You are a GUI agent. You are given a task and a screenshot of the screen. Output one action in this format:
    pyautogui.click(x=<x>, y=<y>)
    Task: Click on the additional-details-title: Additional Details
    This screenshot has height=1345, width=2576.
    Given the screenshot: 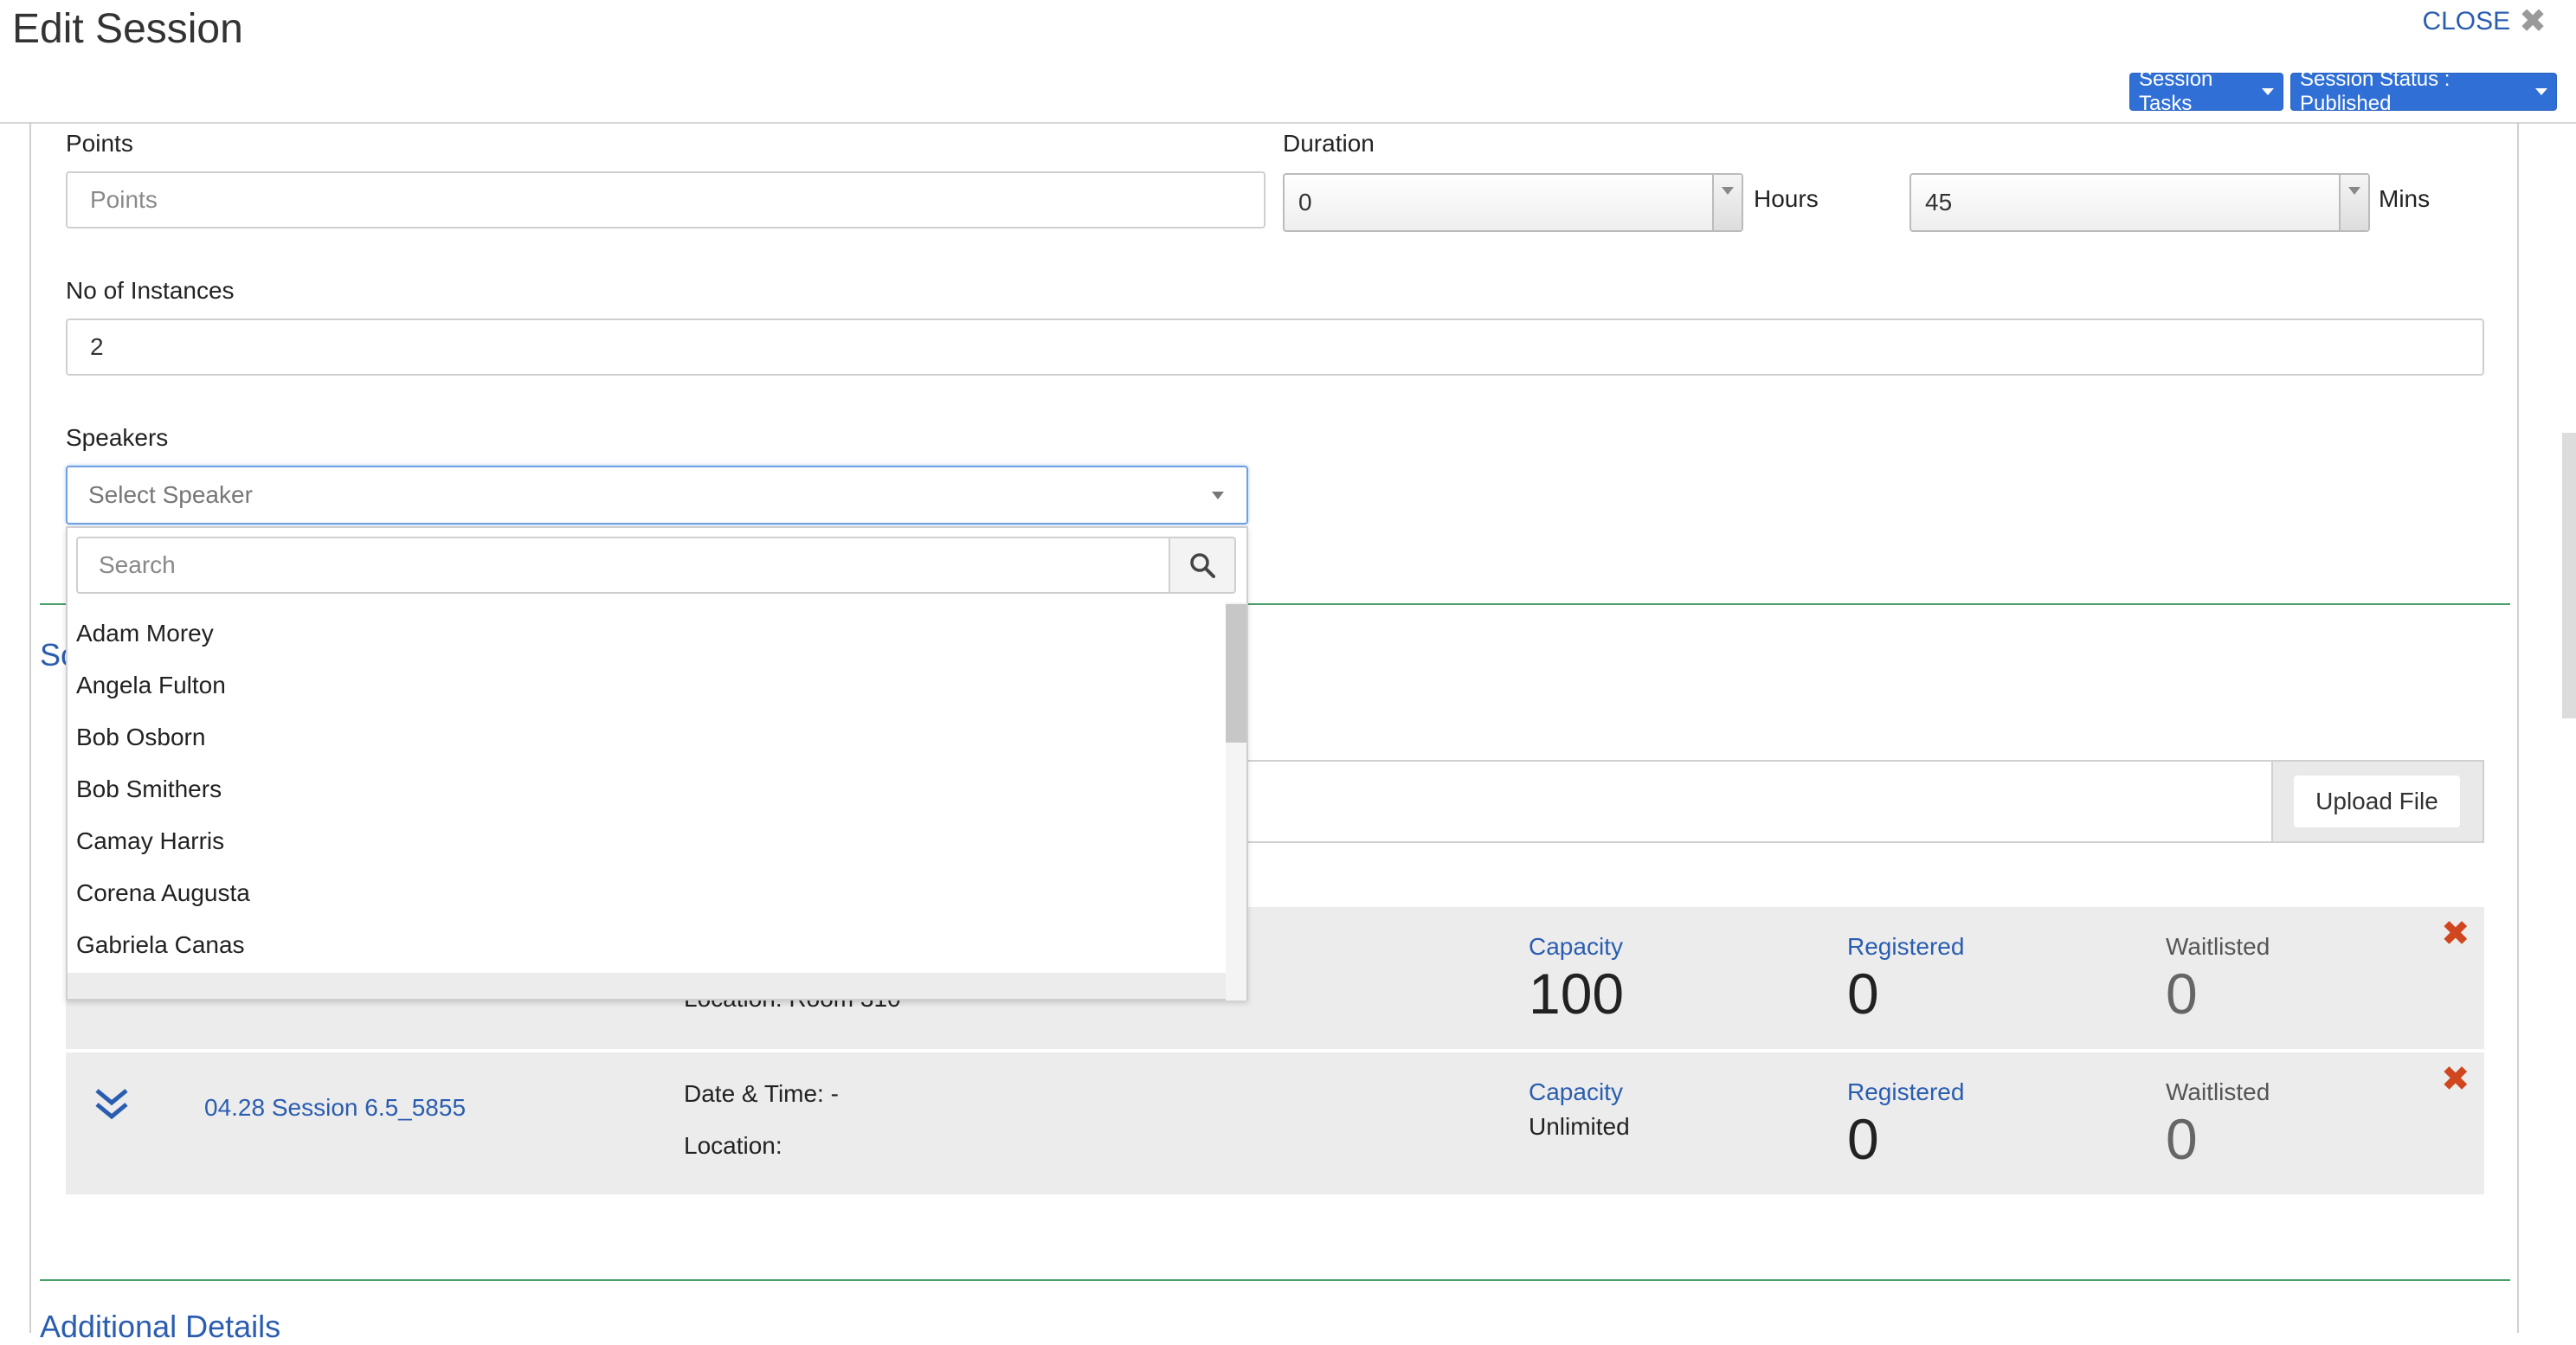 What is the action you would take?
    pyautogui.click(x=160, y=1327)
    